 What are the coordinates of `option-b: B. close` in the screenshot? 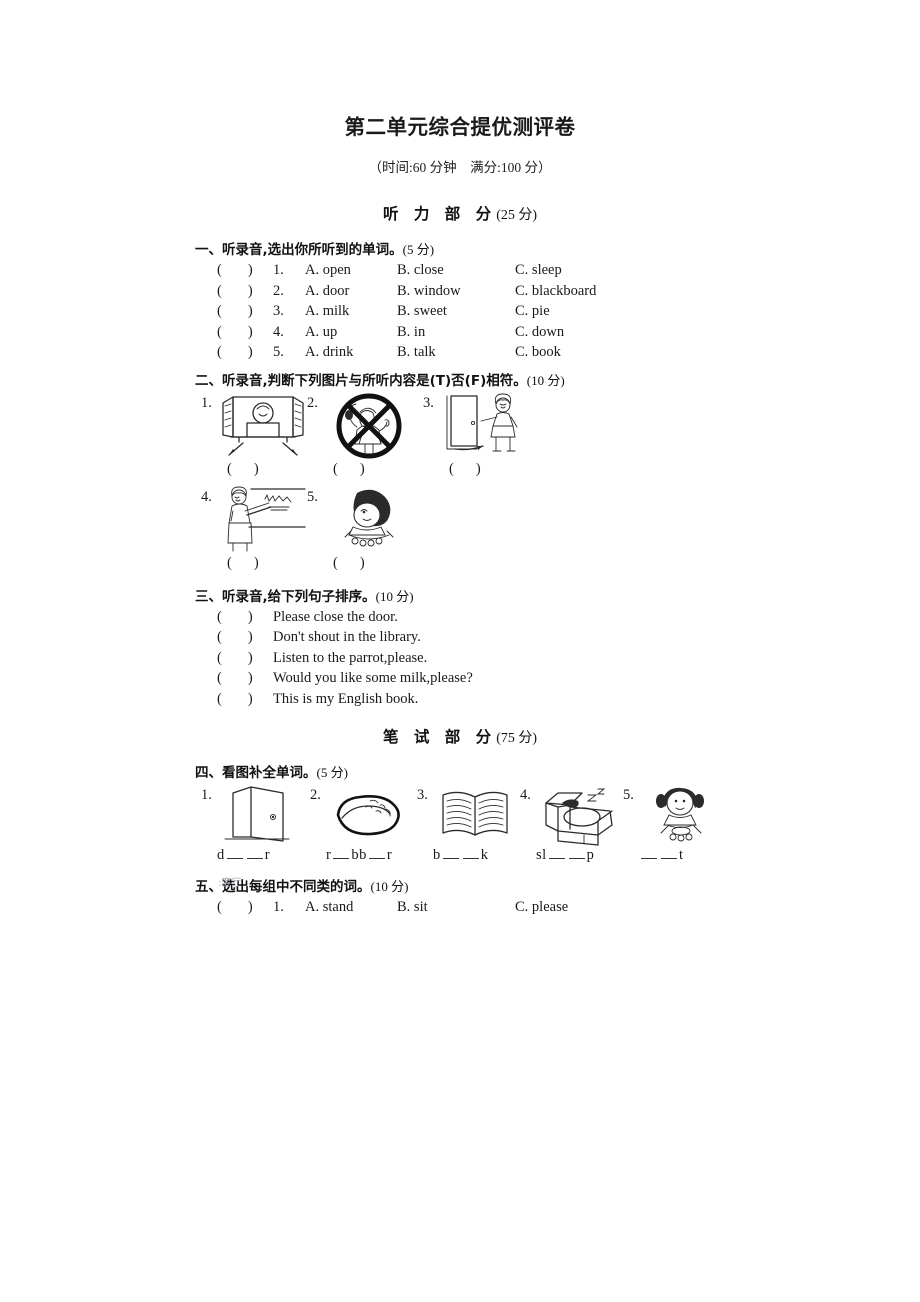 It's located at (420, 270).